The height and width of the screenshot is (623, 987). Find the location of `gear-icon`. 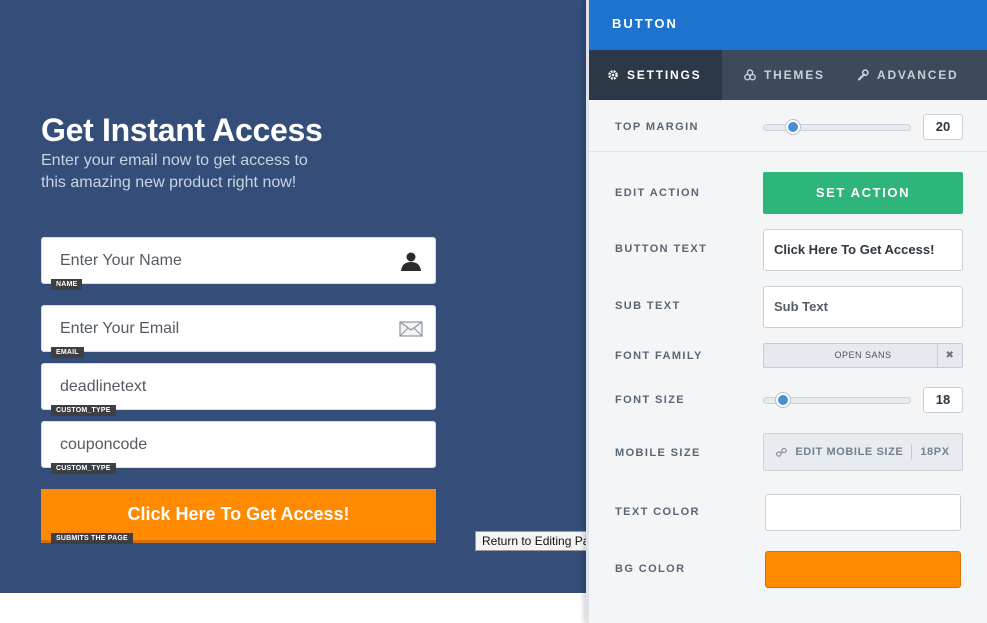

gear-icon is located at coordinates (613, 75).